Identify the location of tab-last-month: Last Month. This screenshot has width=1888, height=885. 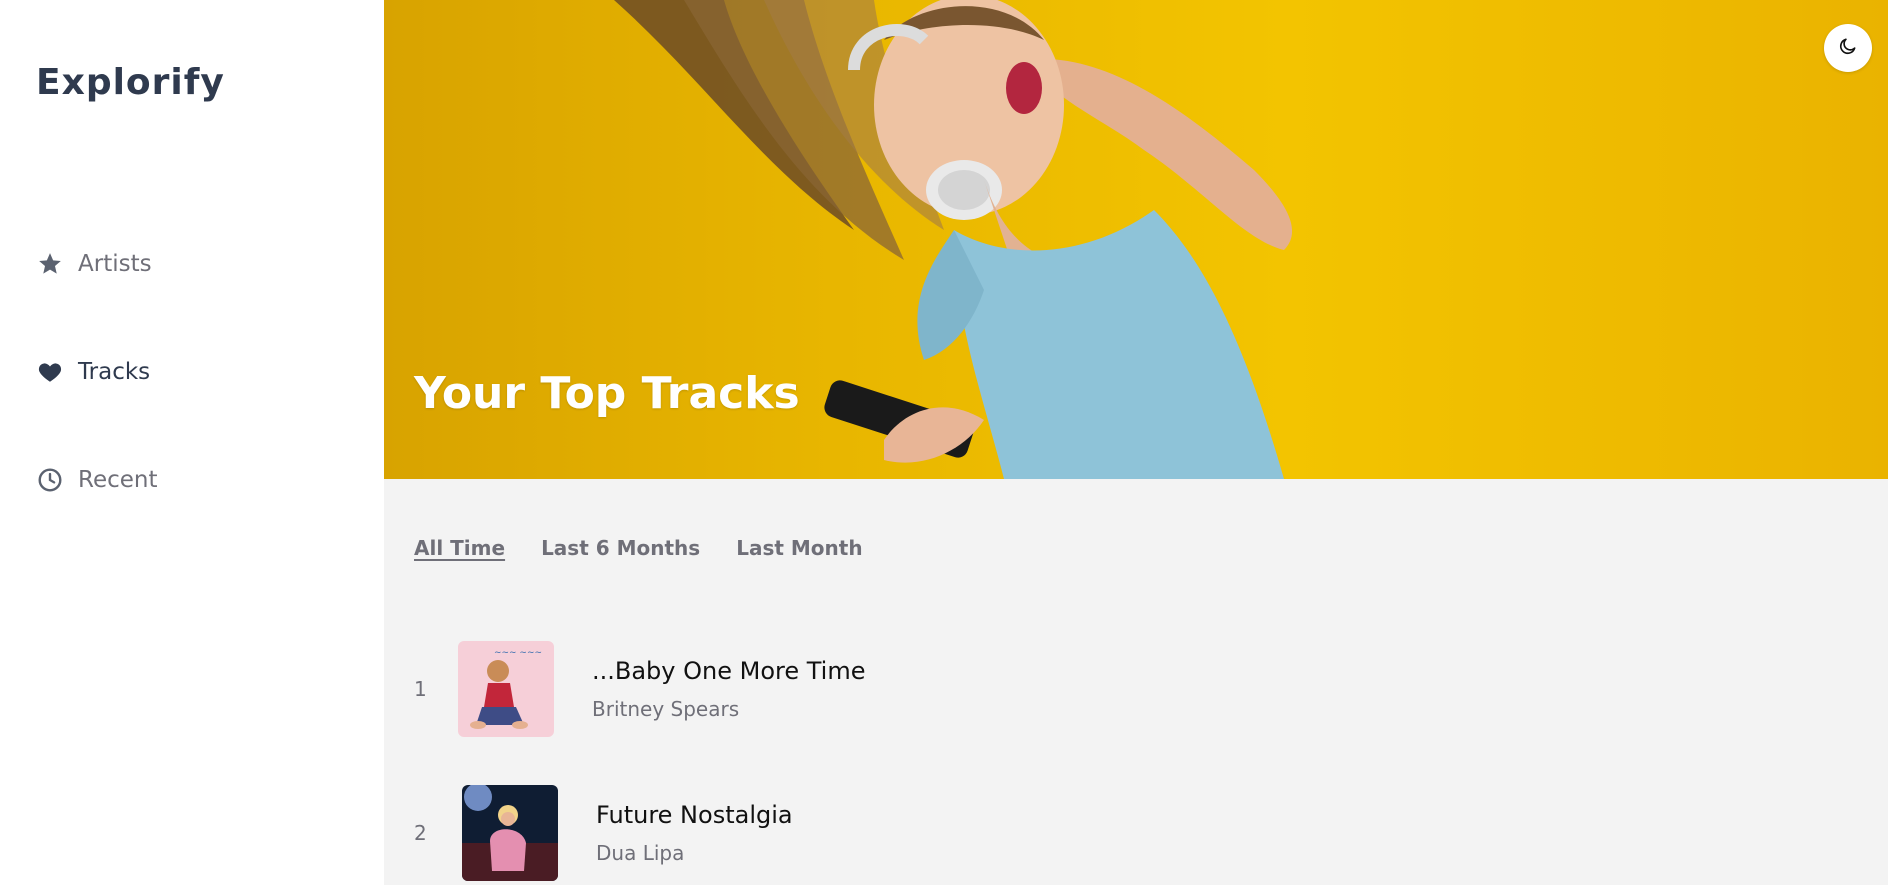
(799, 548).